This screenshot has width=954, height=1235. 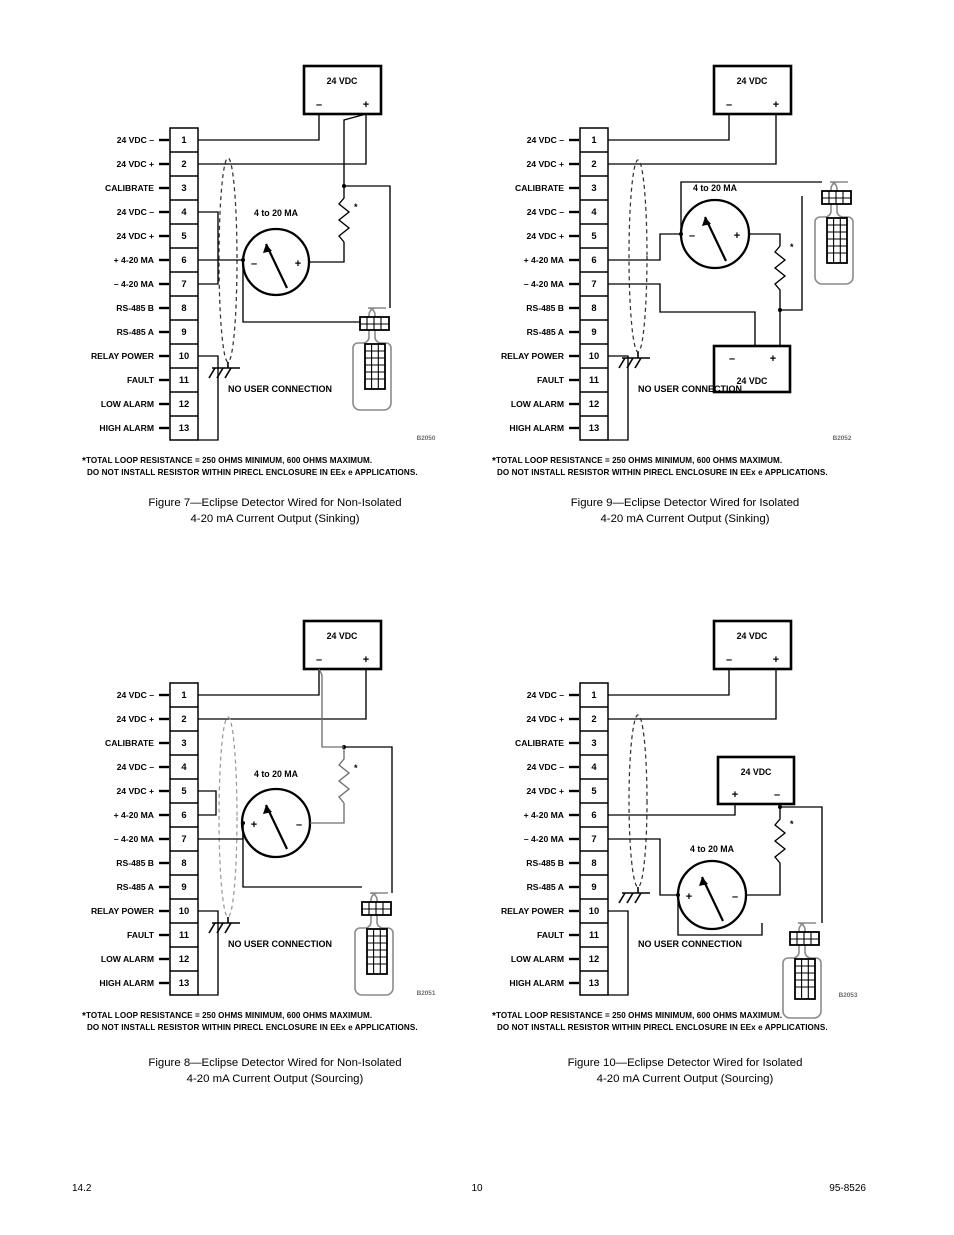 I want to click on svg-text: 8, so click(x=183, y=307).